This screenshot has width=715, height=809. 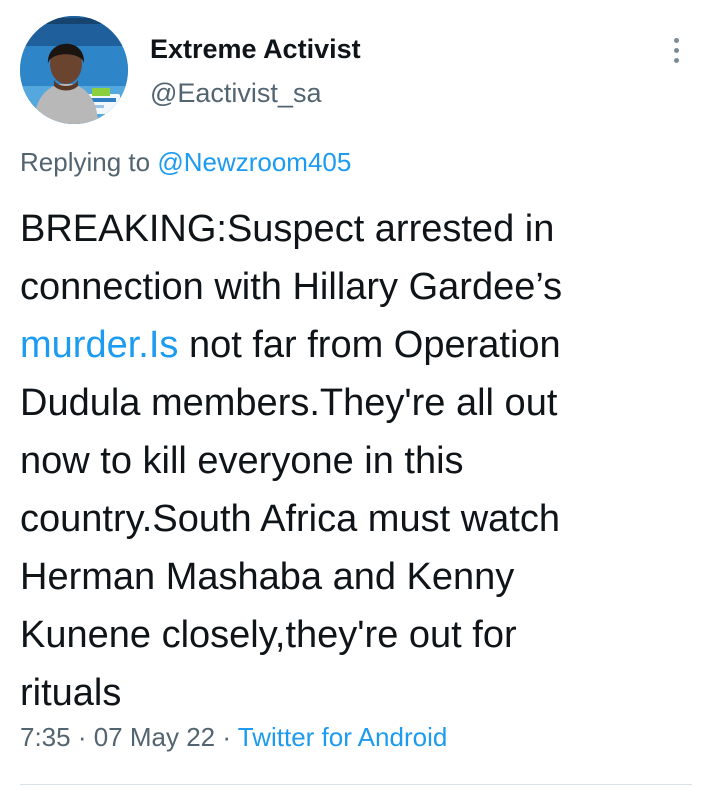 What do you see at coordinates (254, 162) in the screenshot?
I see `reply-mention-link: @Newzroom405` at bounding box center [254, 162].